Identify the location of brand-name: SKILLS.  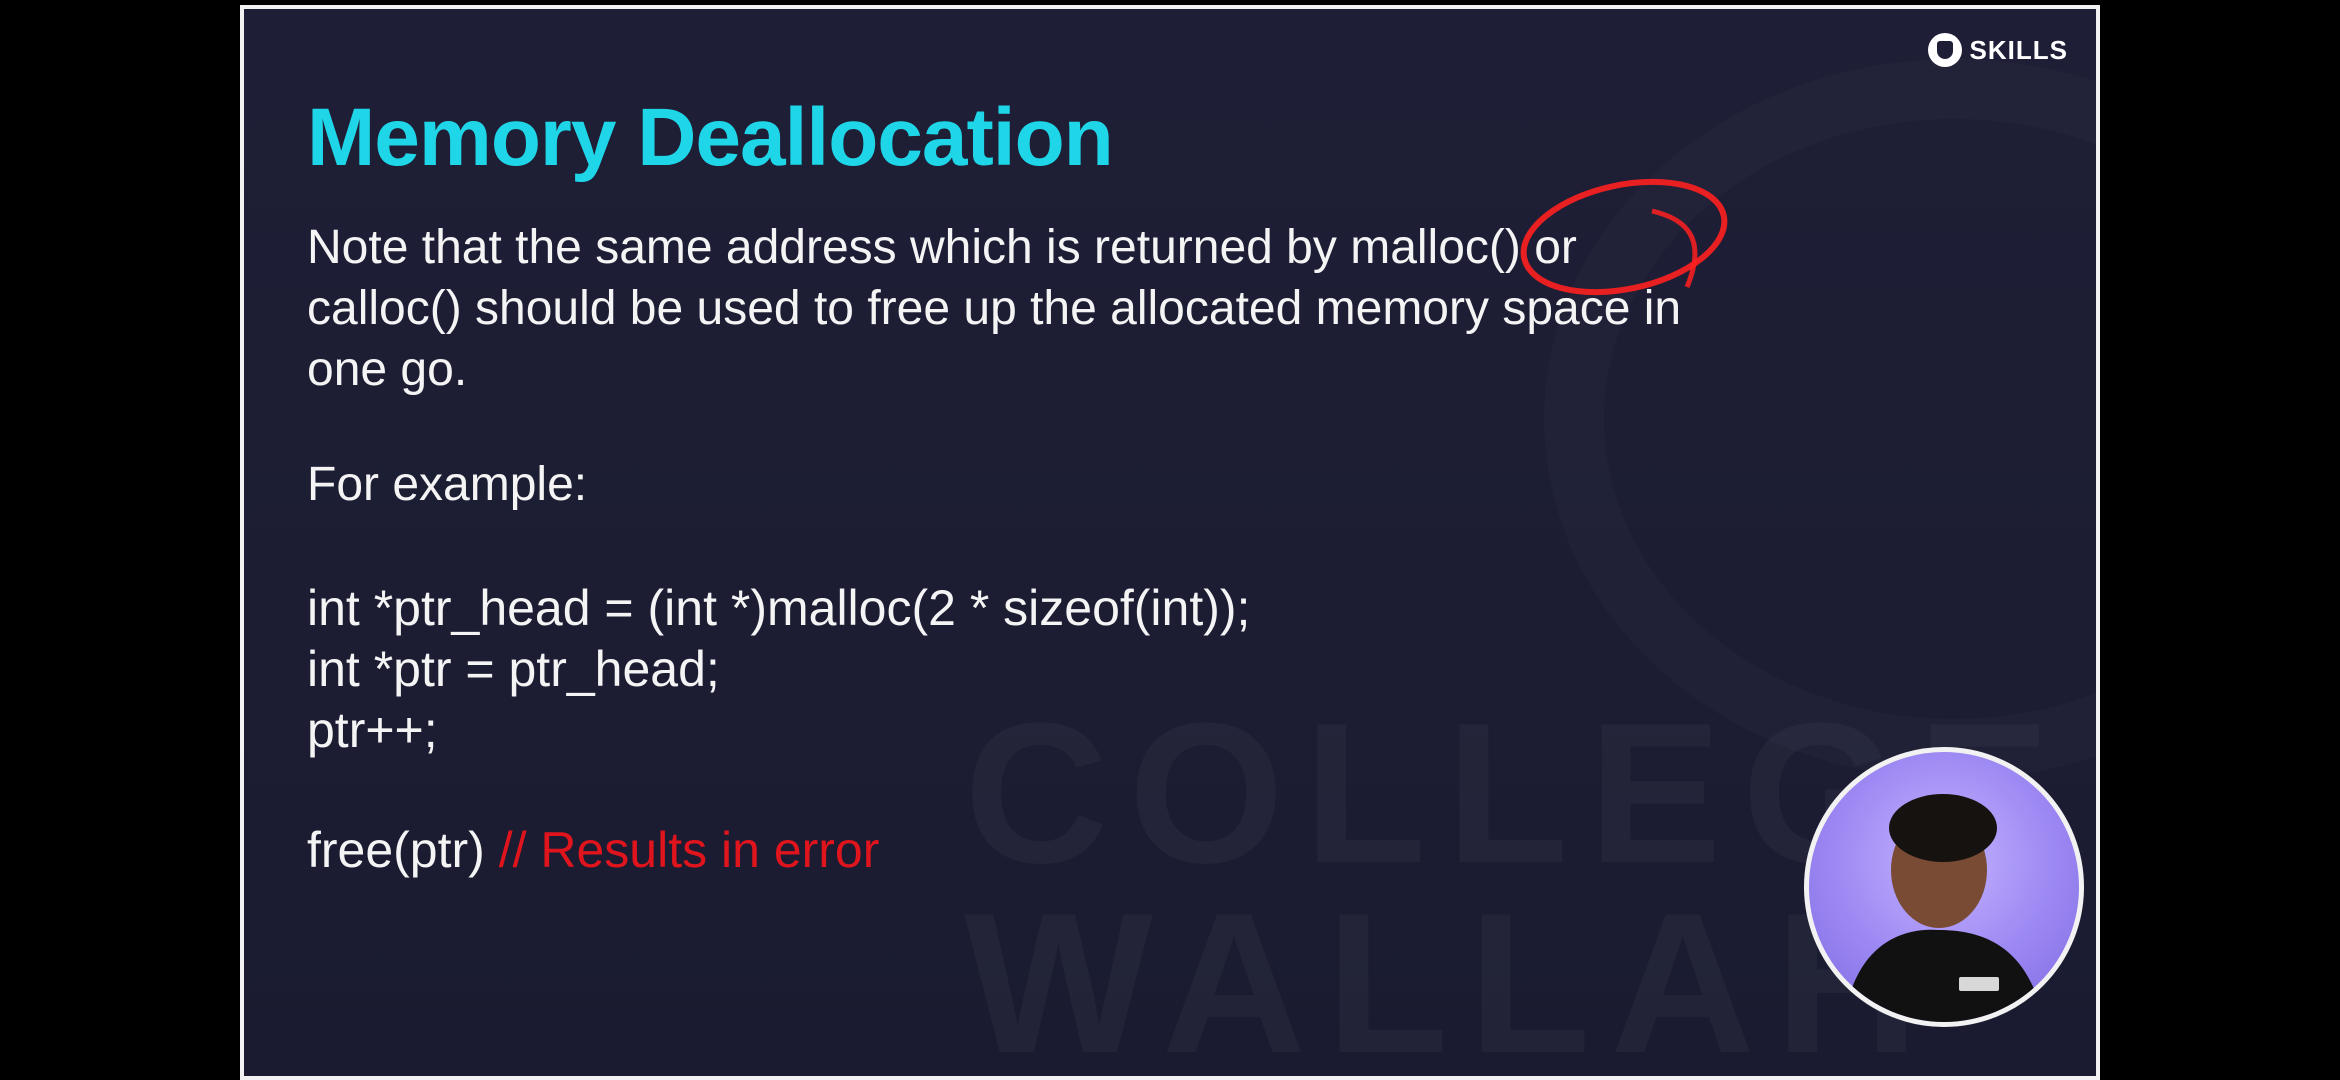
(2018, 49).